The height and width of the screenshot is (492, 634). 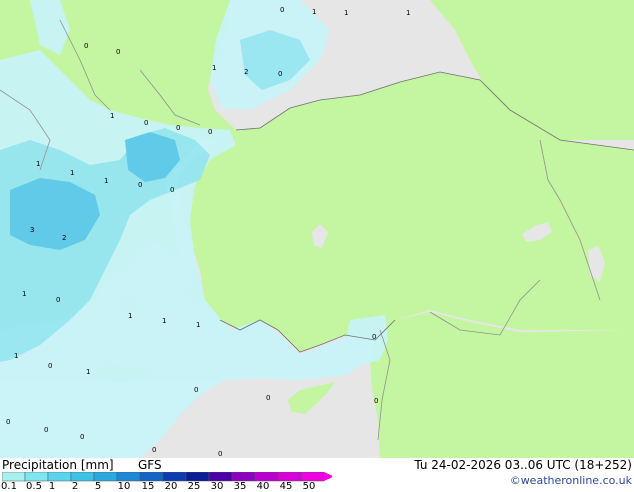 What do you see at coordinates (150, 465) in the screenshot?
I see `model-name: GFS` at bounding box center [150, 465].